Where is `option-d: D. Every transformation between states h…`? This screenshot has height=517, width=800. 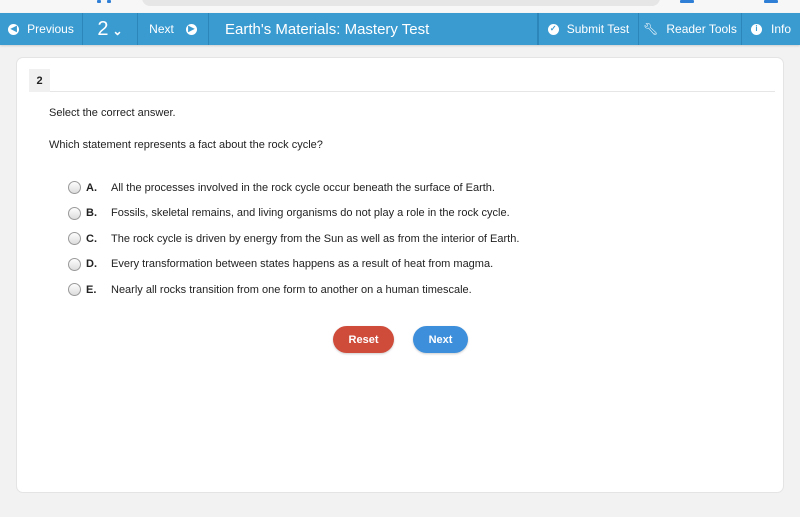 option-d: D. Every transformation between states h… is located at coordinates (293, 265).